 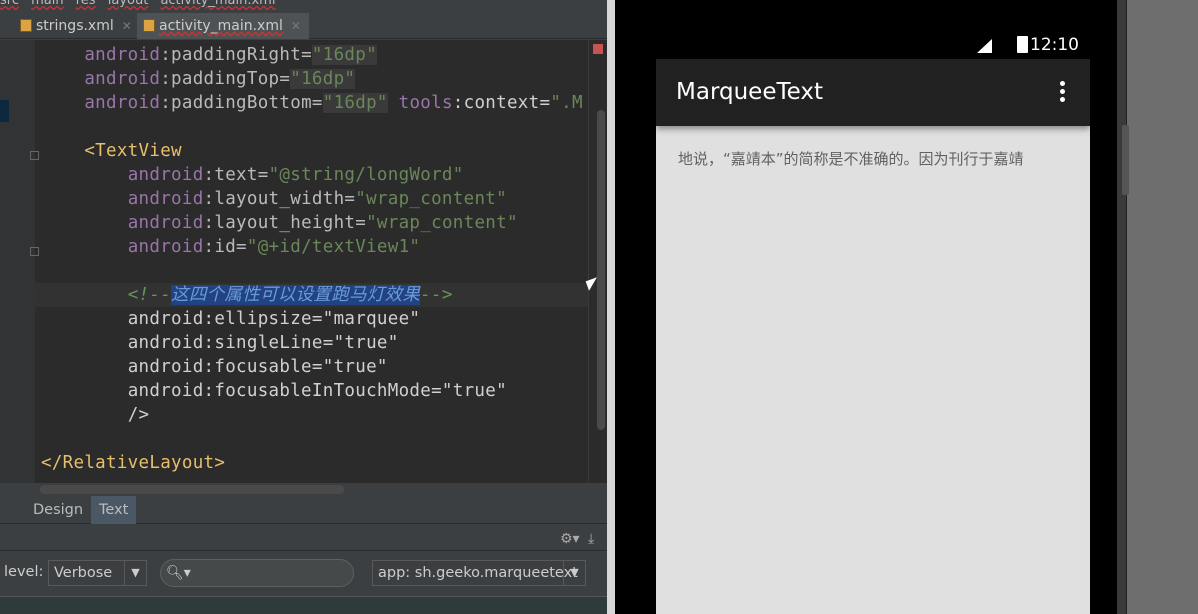 What do you see at coordinates (4, 111) in the screenshot?
I see `left-strip` at bounding box center [4, 111].